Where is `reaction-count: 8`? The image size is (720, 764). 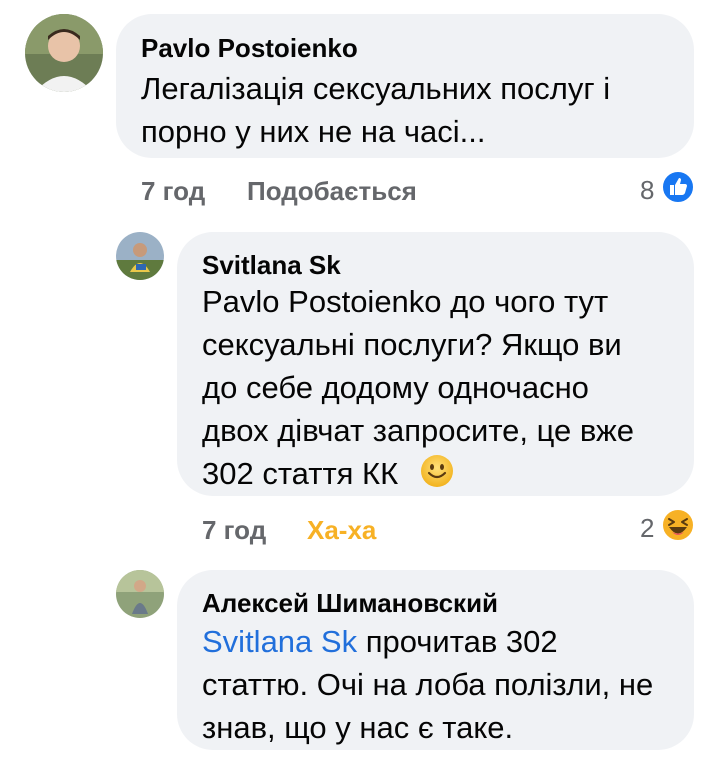 reaction-count: 8 is located at coordinates (647, 190).